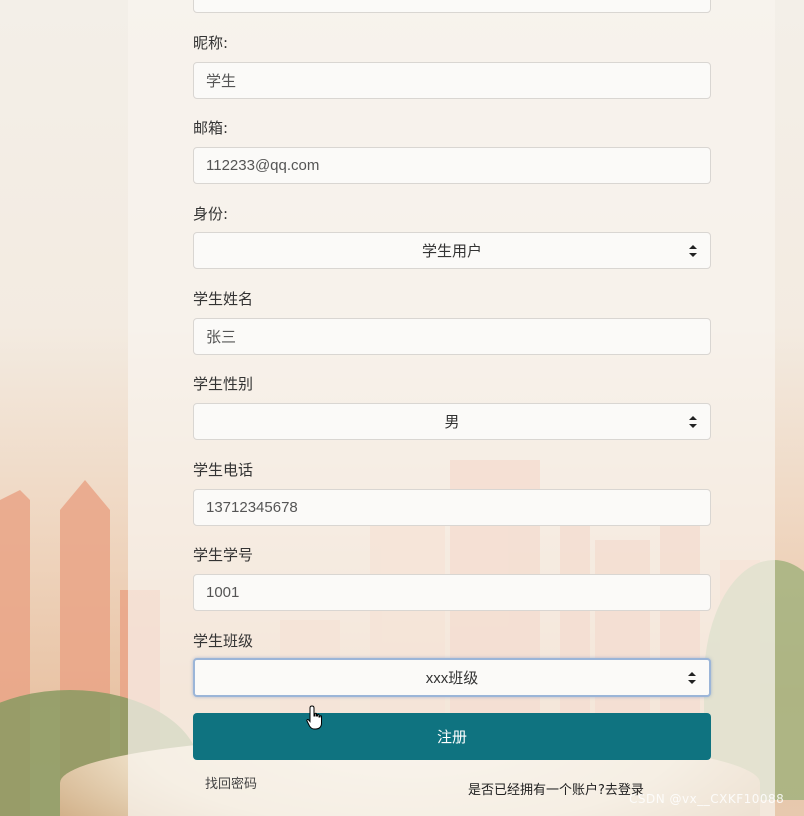  Describe the element at coordinates (223, 384) in the screenshot. I see `student-gender-label: 学生性别` at that location.